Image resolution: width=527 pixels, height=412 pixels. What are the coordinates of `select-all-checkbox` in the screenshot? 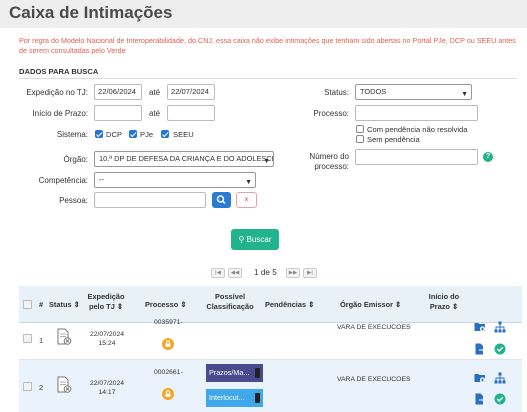 It's located at (27, 304).